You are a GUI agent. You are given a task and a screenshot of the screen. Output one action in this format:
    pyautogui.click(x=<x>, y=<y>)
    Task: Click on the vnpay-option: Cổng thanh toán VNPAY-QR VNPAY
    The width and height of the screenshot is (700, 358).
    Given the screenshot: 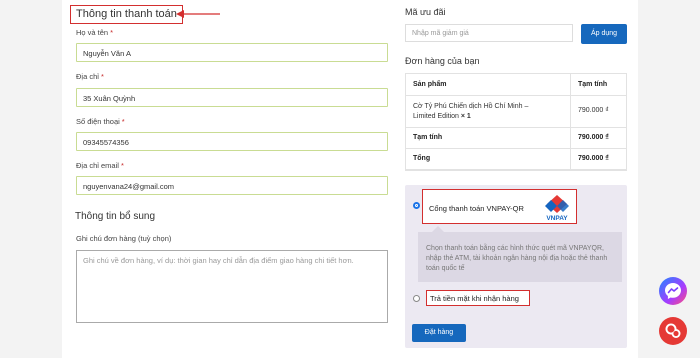 What is the action you would take?
    pyautogui.click(x=499, y=206)
    